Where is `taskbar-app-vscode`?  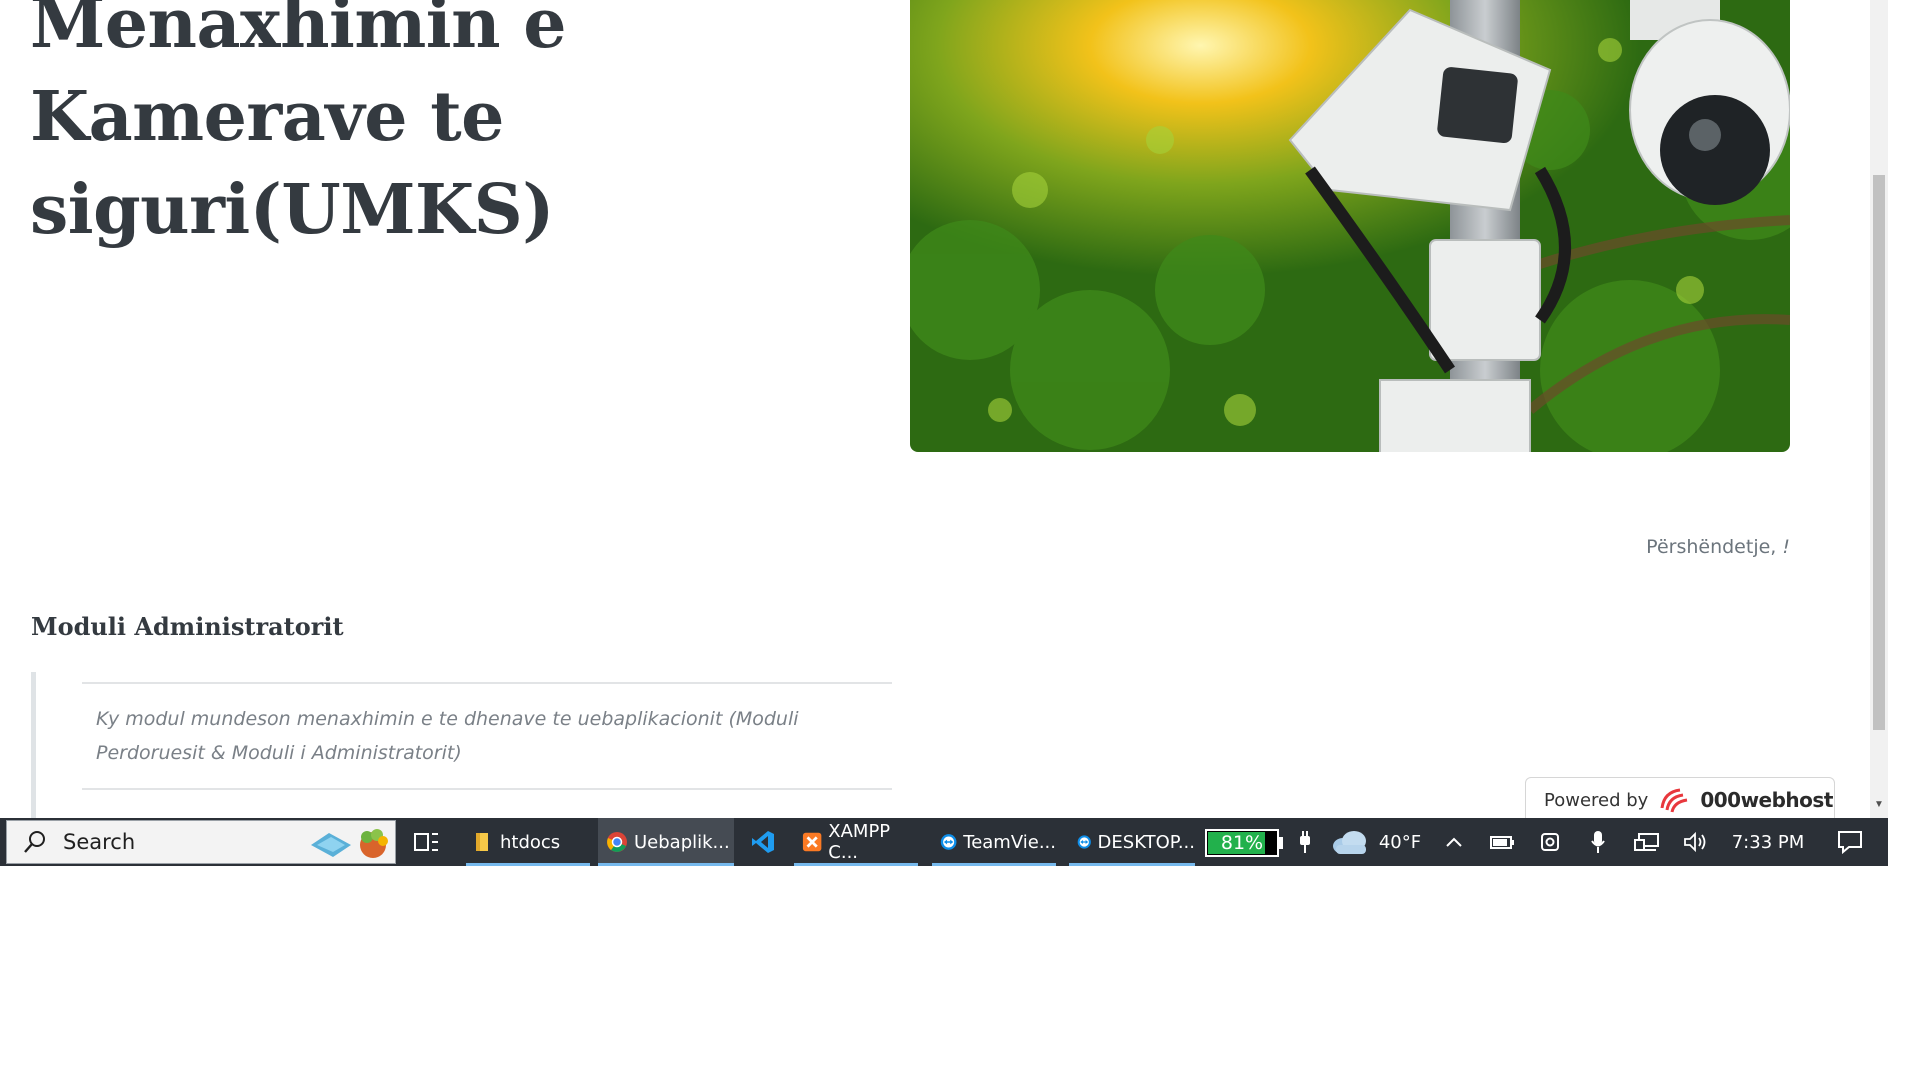 taskbar-app-vscode is located at coordinates (762, 842).